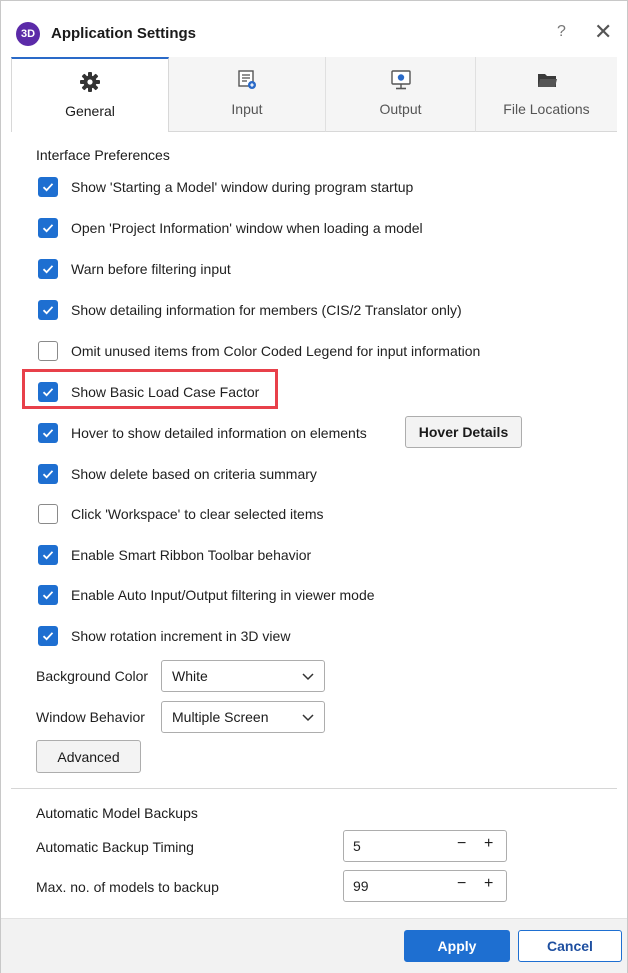 This screenshot has height=973, width=628. I want to click on background-color-label: Background Color, so click(92, 676).